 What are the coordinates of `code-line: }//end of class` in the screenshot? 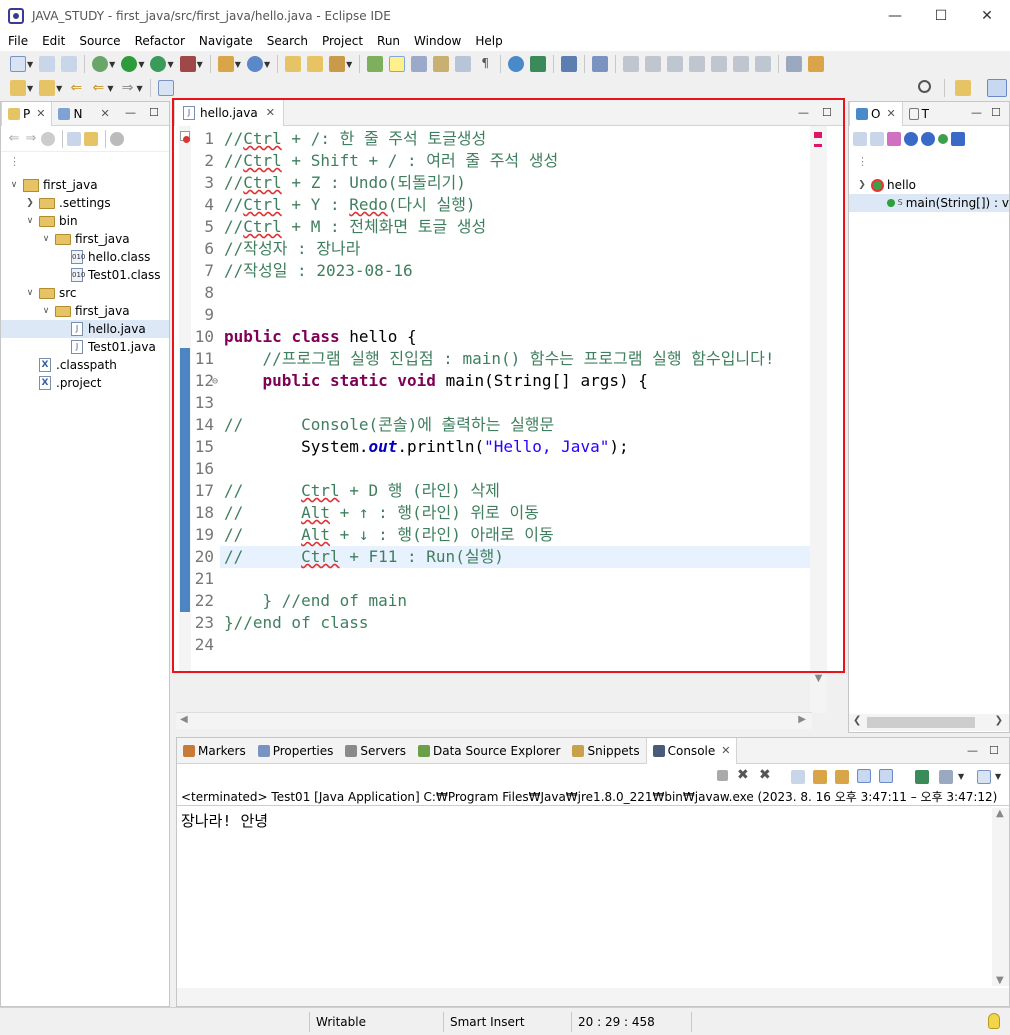 It's located at (296, 623).